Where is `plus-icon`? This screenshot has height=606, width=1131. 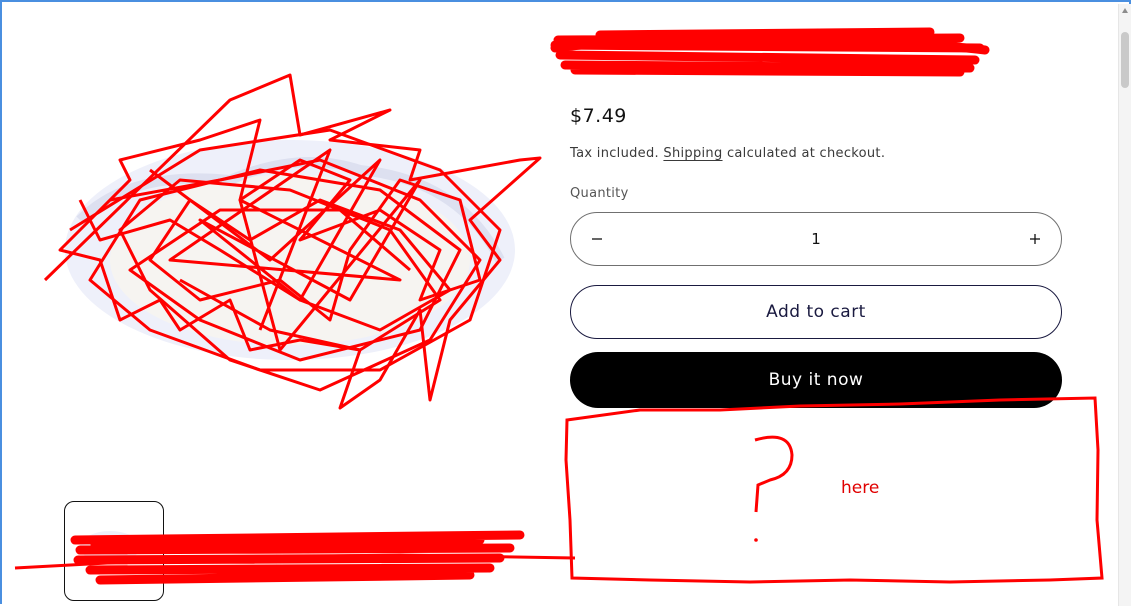 plus-icon is located at coordinates (1035, 239).